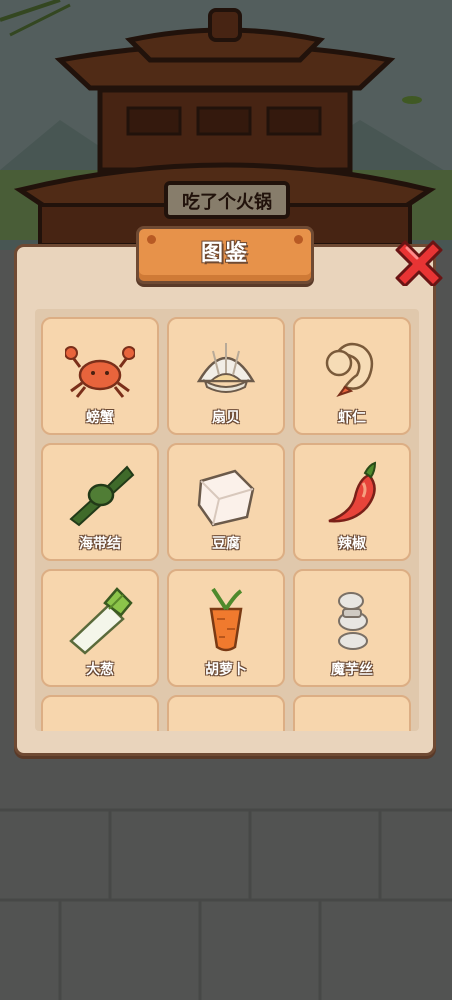  What do you see at coordinates (419, 262) in the screenshot?
I see `close-icon` at bounding box center [419, 262].